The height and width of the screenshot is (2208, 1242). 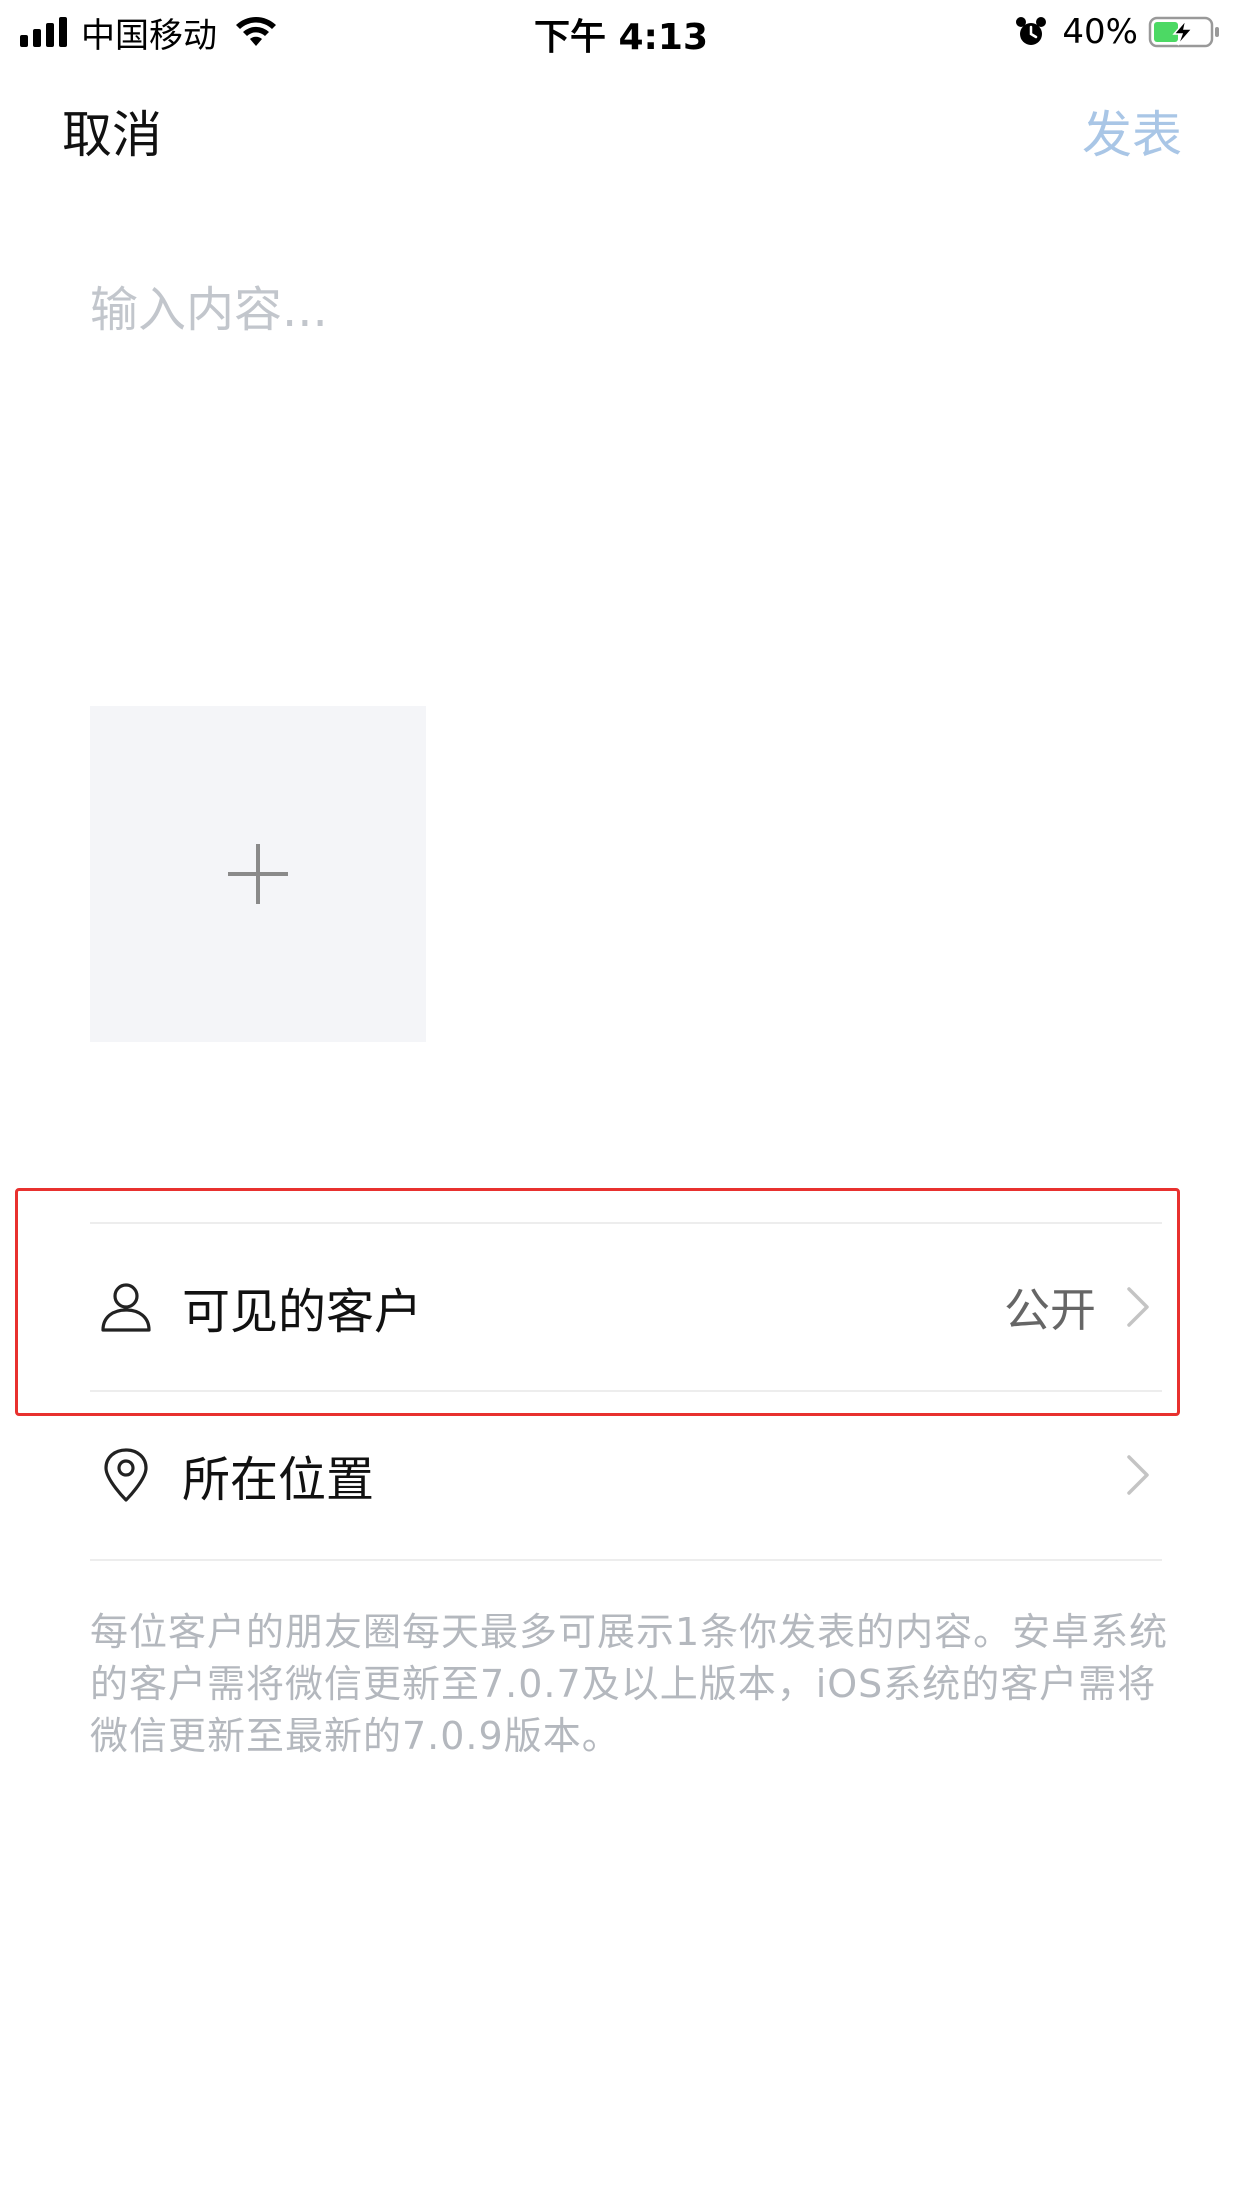 What do you see at coordinates (626, 1475) in the screenshot?
I see `location-row: 所在位置` at bounding box center [626, 1475].